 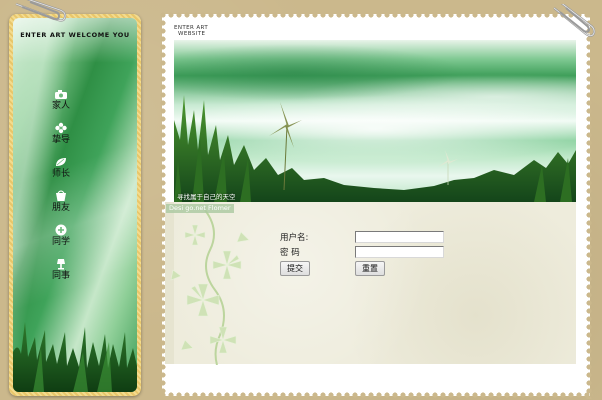 What do you see at coordinates (60, 174) in the screenshot?
I see `nav-label: 师长` at bounding box center [60, 174].